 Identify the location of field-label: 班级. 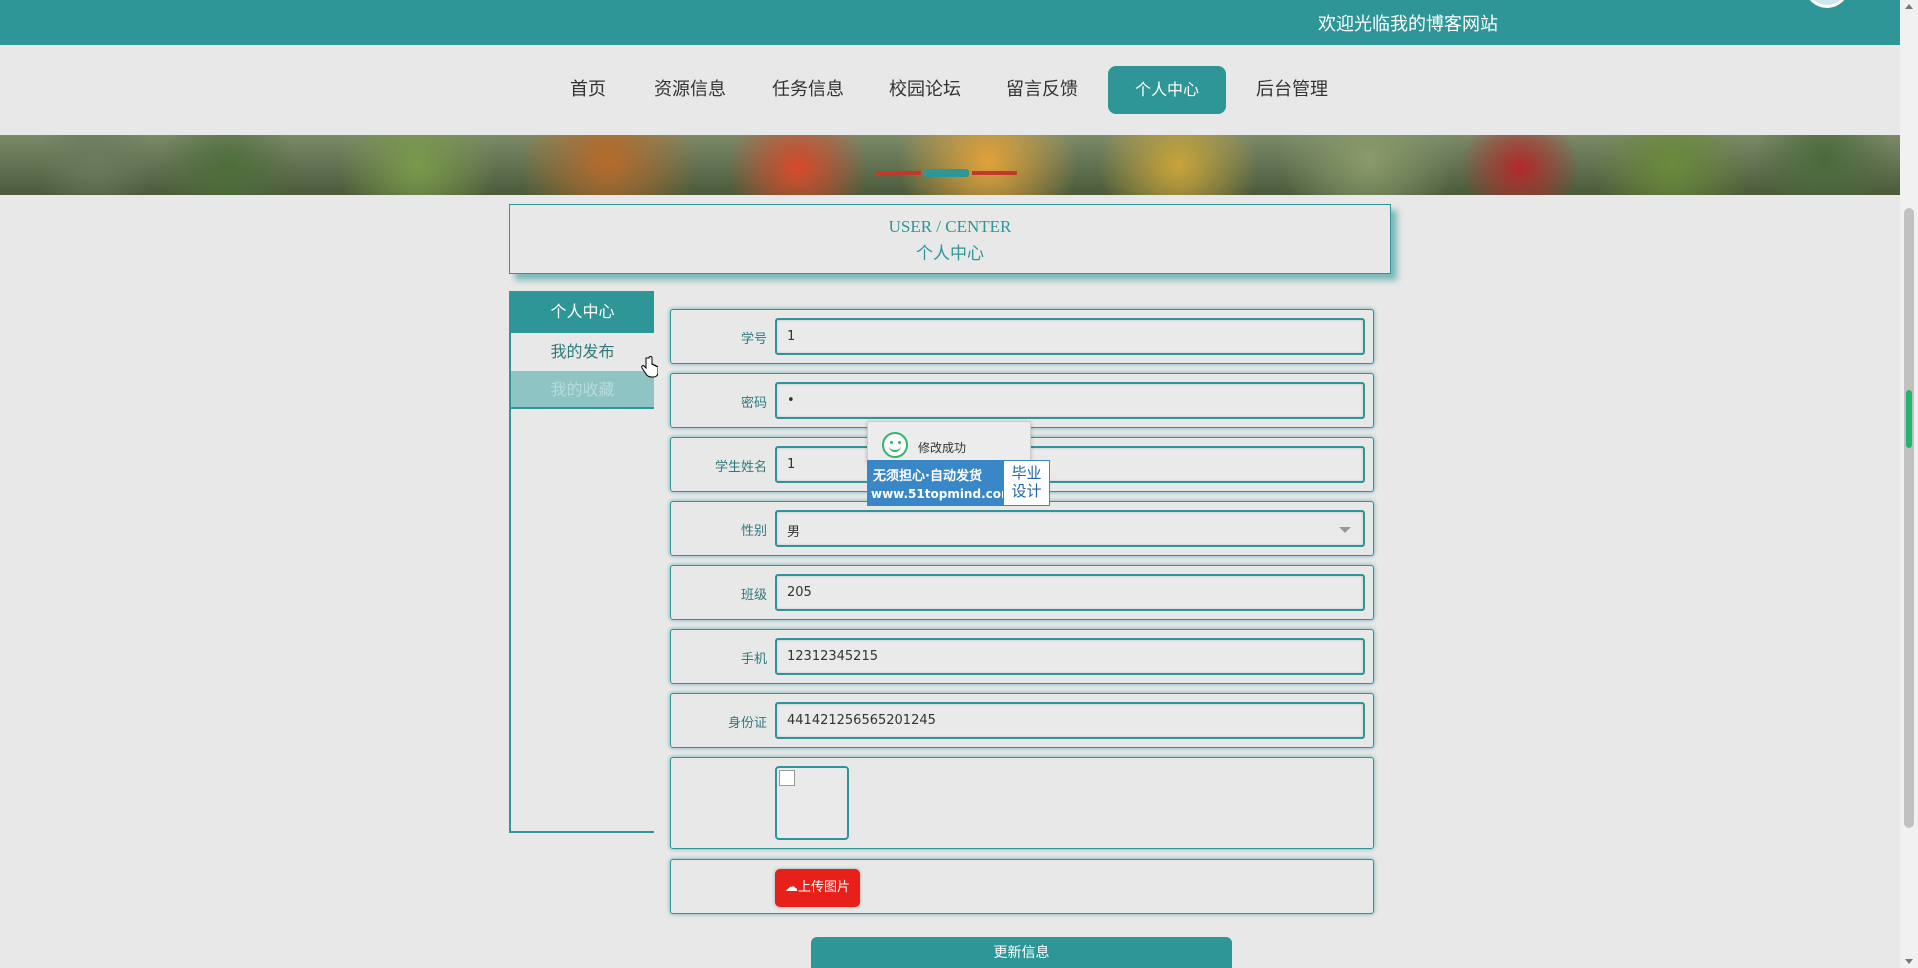
(753, 595).